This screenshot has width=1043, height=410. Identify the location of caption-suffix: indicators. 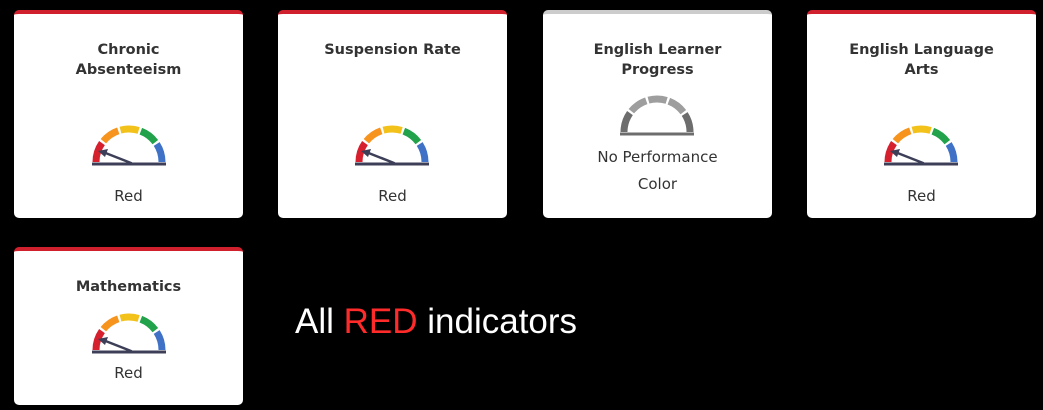
(497, 321).